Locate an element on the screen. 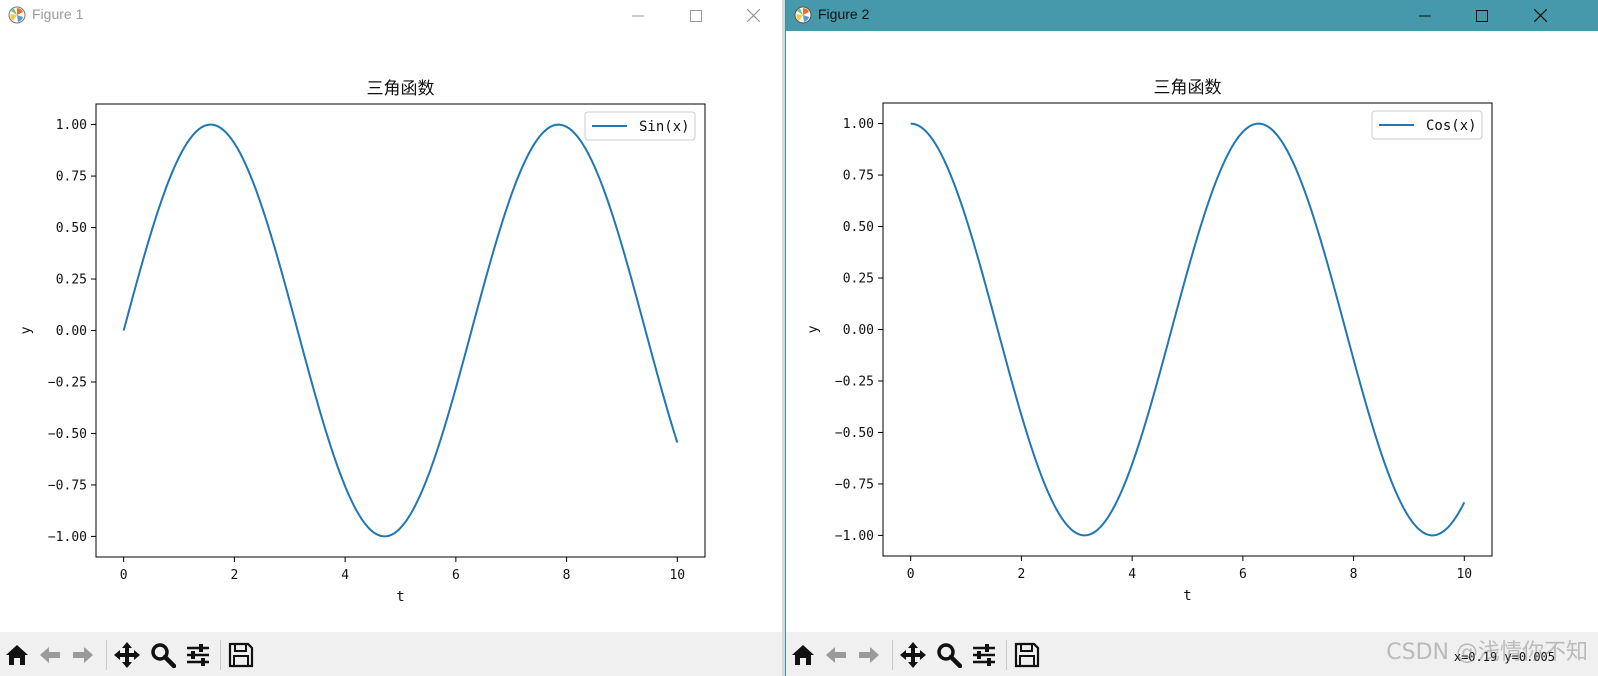 The image size is (1598, 676). cursor-coordinates: x=0.19 y=0.005 is located at coordinates (1504, 657).